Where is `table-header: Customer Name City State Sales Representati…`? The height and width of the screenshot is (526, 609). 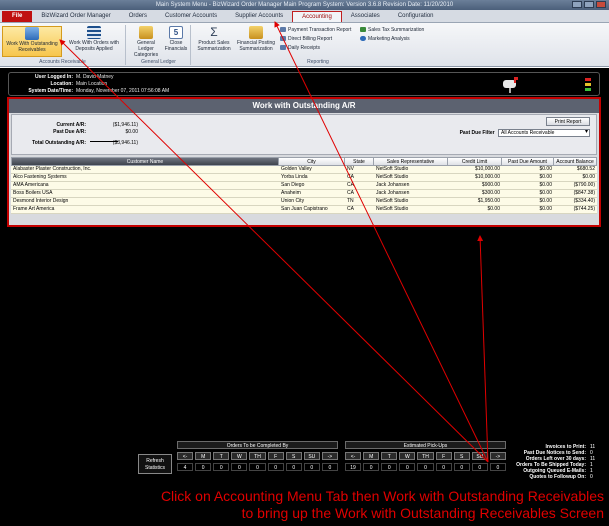
table-header: Customer Name City State Sales Representati… is located at coordinates (304, 161).